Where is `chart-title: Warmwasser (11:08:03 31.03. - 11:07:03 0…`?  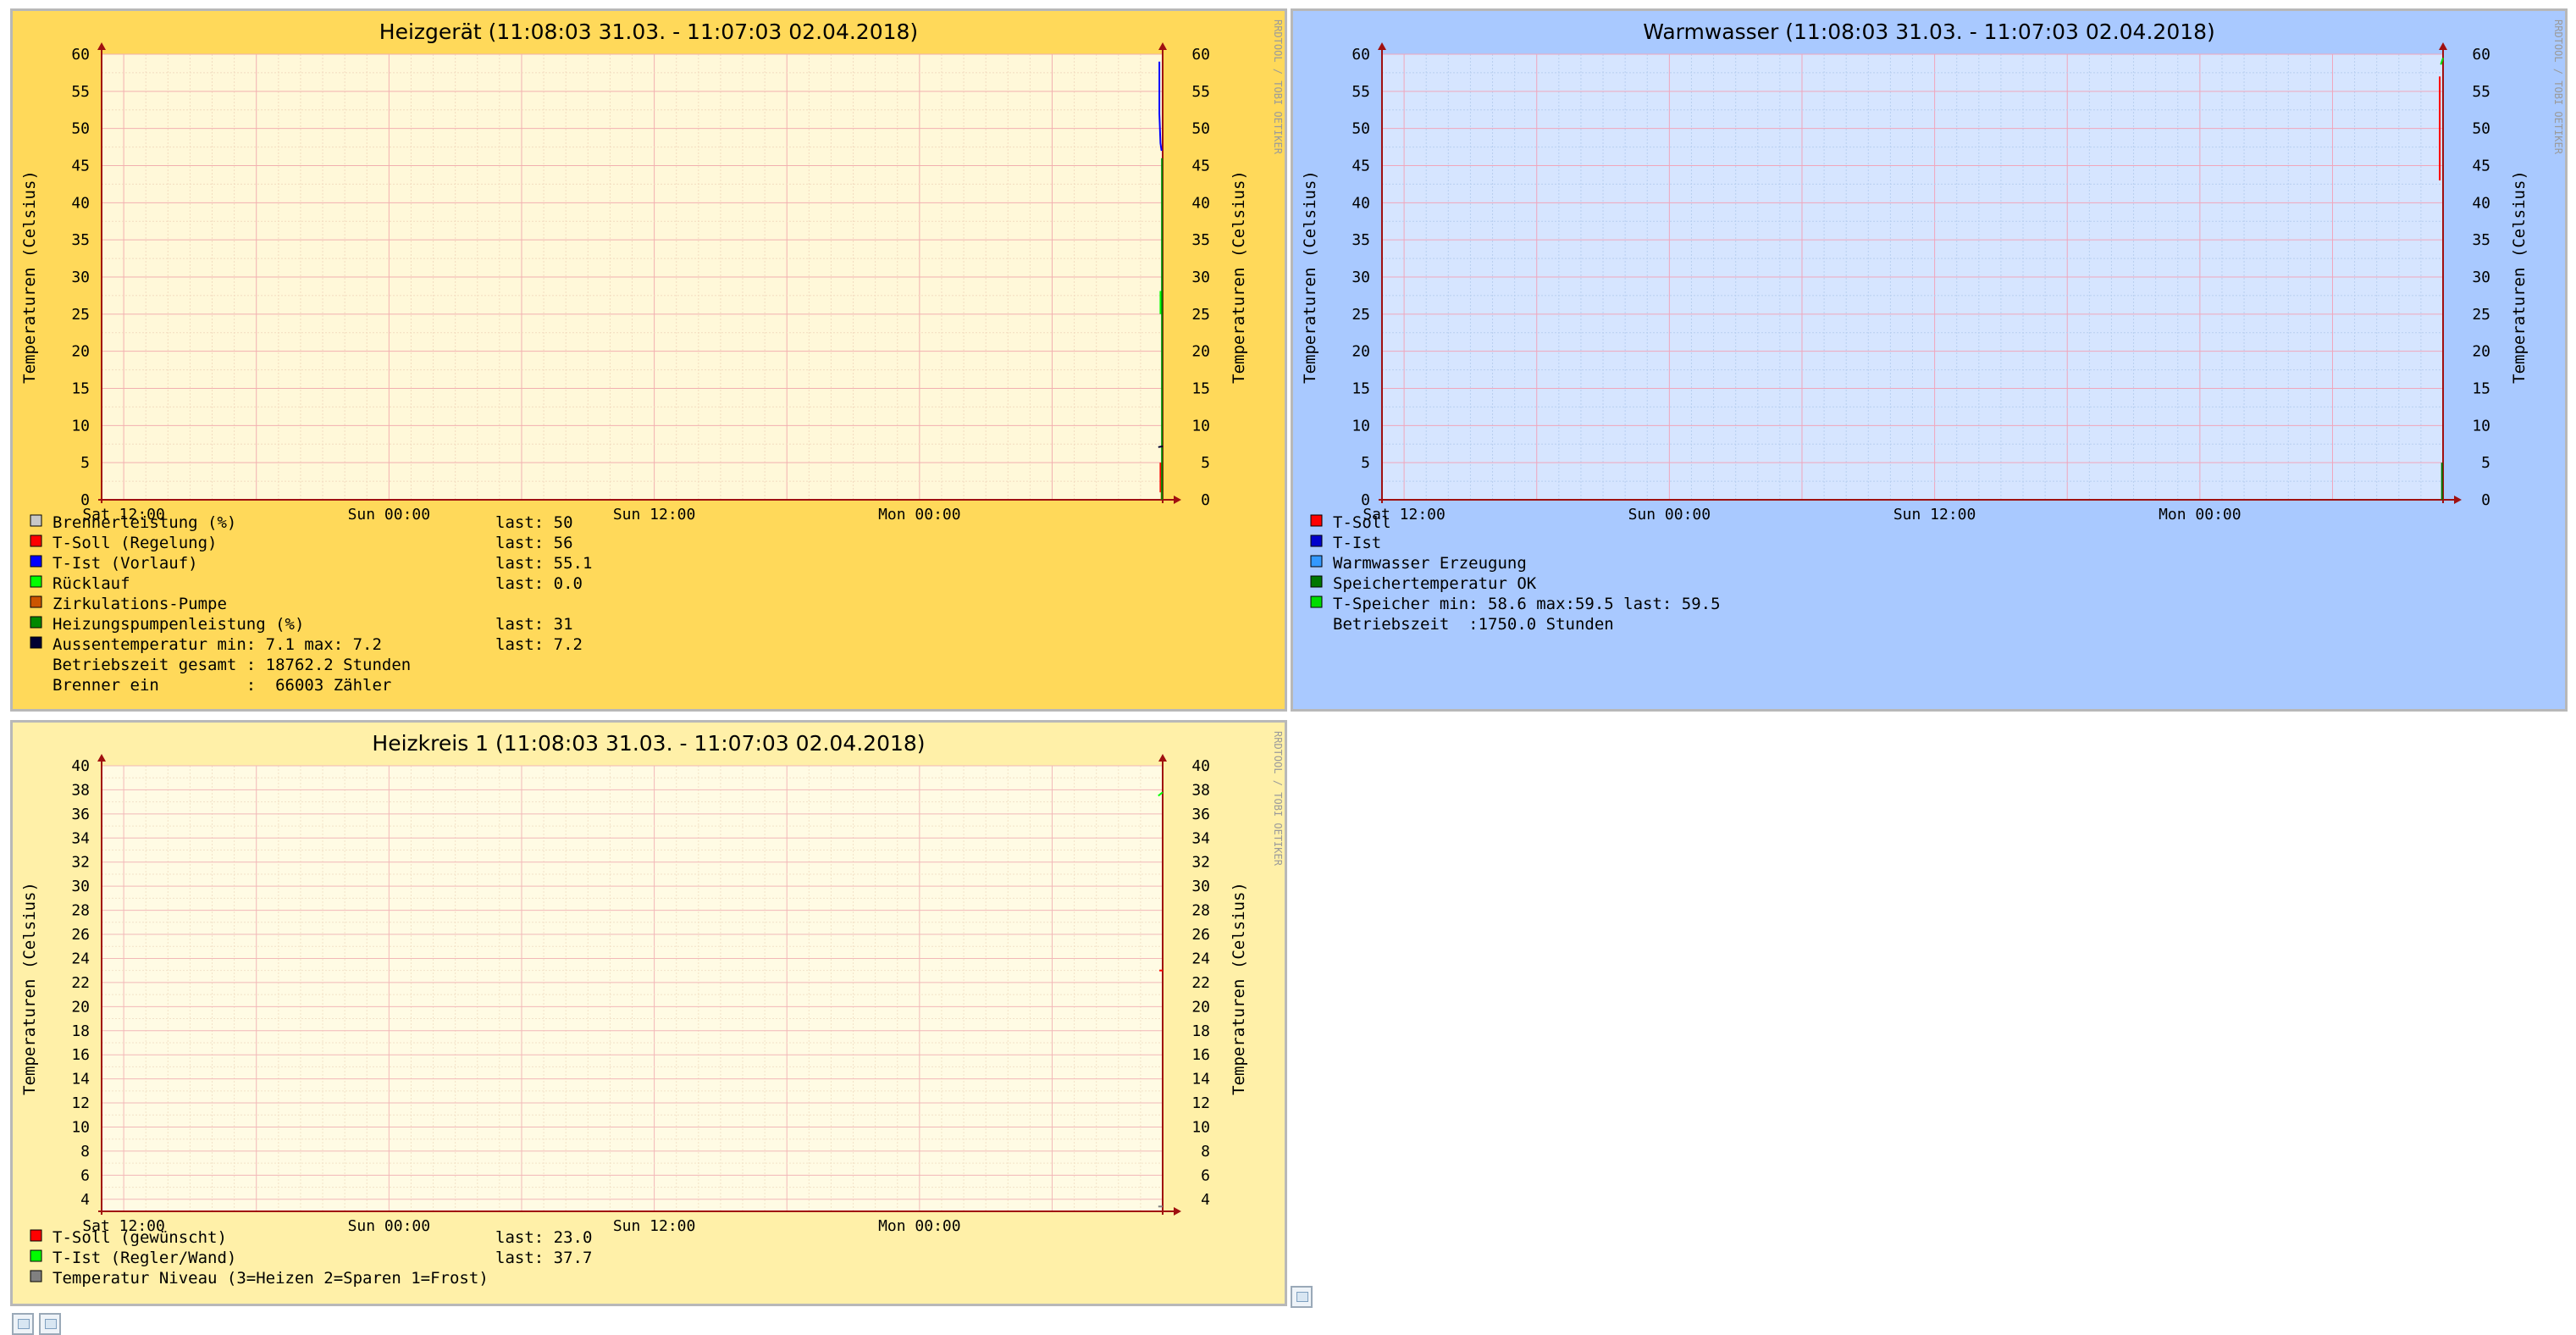
chart-title: Warmwasser (11:08:03 31.03. - 11:07:03 0… is located at coordinates (1929, 31).